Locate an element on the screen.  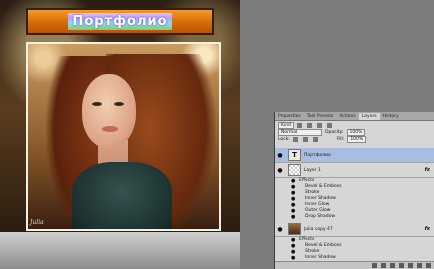
blend-row: Normal Opacity: 100% is located at coordinates (354, 132).